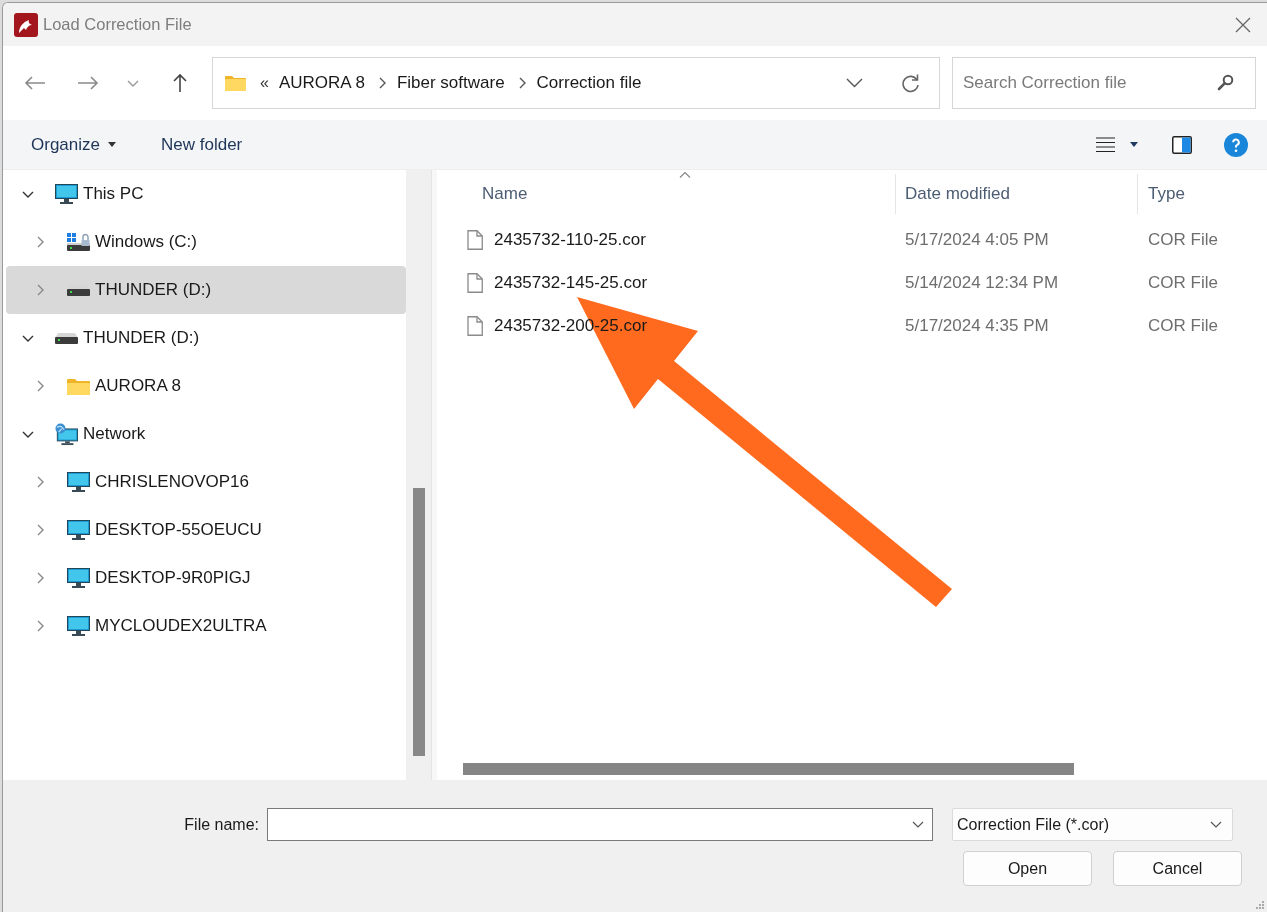  Describe the element at coordinates (88, 83) in the screenshot. I see `forward-arrow-icon` at that location.